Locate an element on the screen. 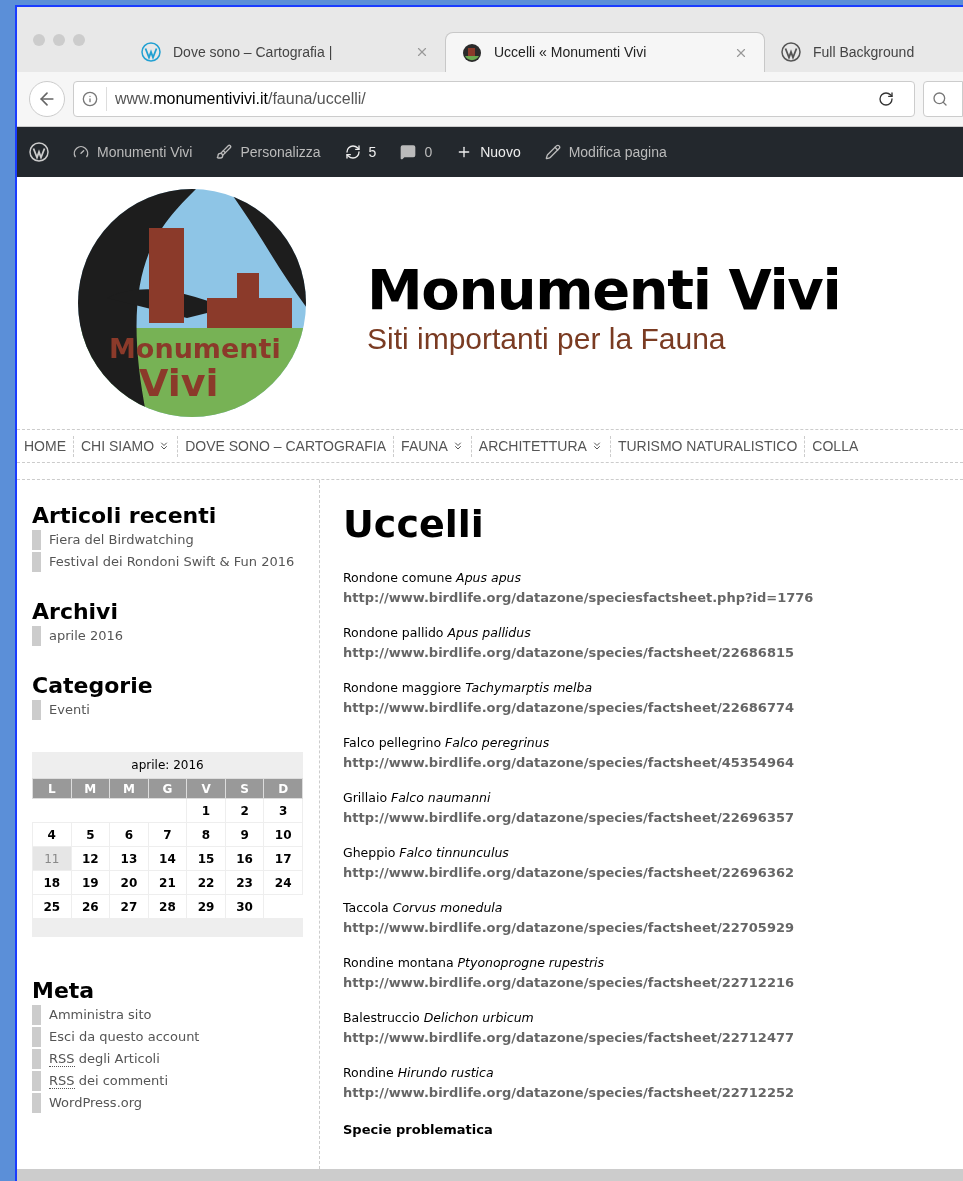 This screenshot has height=1181, width=963. calendar-day: 3 is located at coordinates (283, 810).